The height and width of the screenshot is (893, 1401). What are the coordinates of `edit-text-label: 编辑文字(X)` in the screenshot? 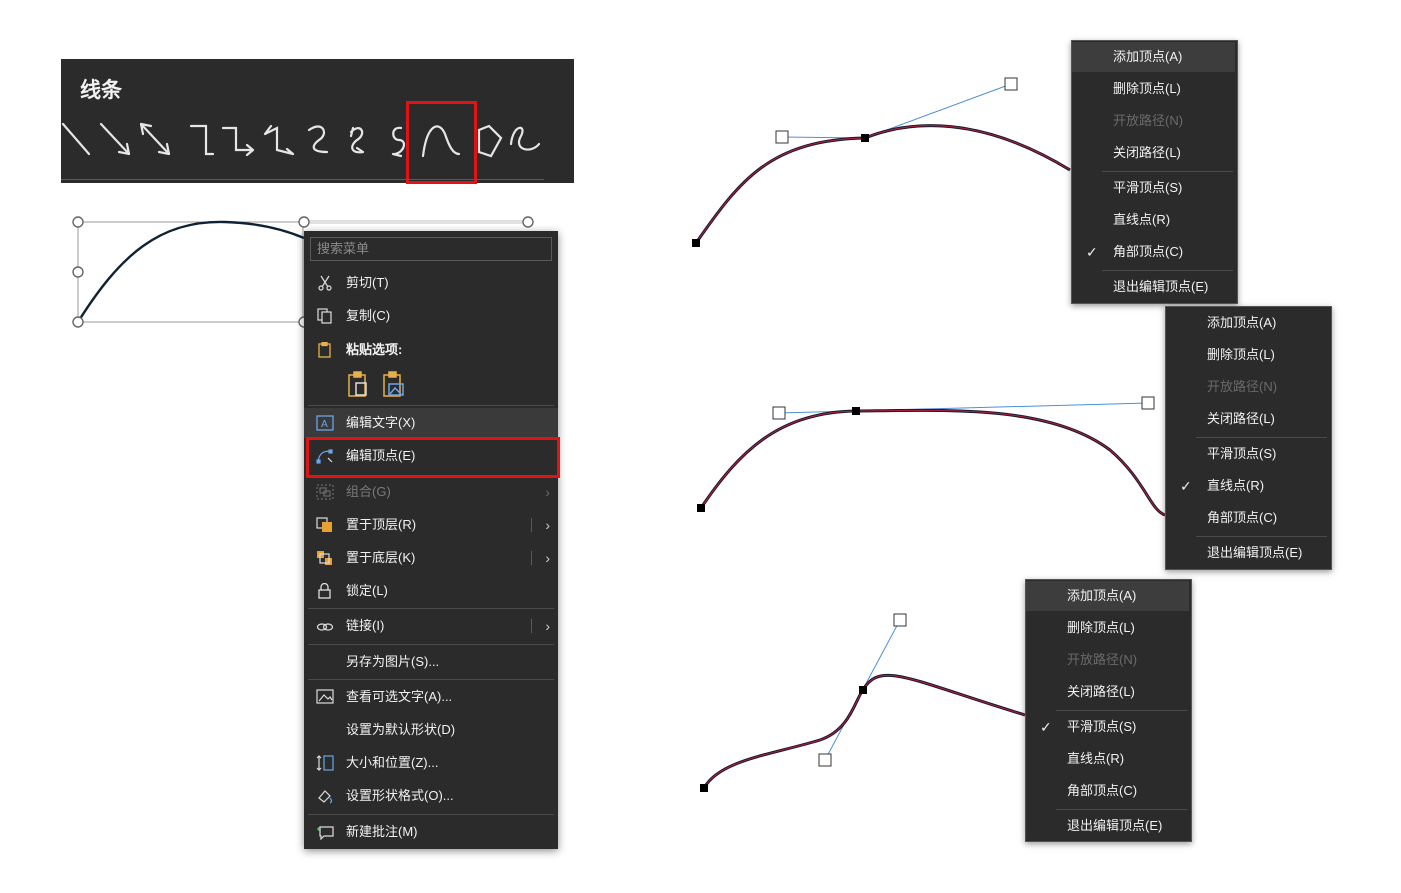 It's located at (381, 422).